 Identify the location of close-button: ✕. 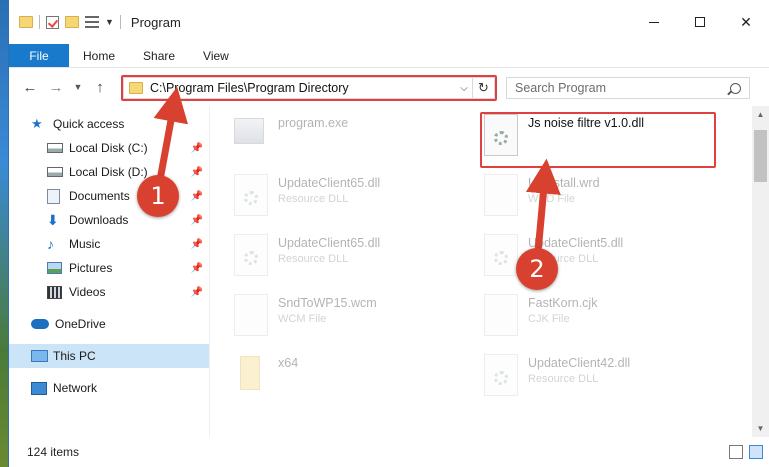
(746, 22).